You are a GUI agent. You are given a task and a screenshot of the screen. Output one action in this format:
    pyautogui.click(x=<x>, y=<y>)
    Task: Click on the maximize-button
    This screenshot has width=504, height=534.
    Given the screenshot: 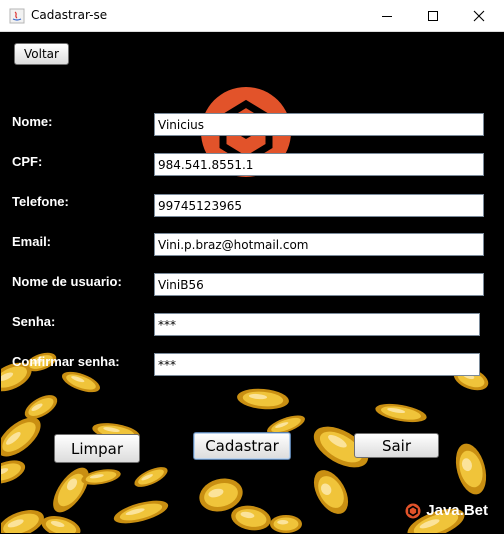 What is the action you would take?
    pyautogui.click(x=433, y=15)
    